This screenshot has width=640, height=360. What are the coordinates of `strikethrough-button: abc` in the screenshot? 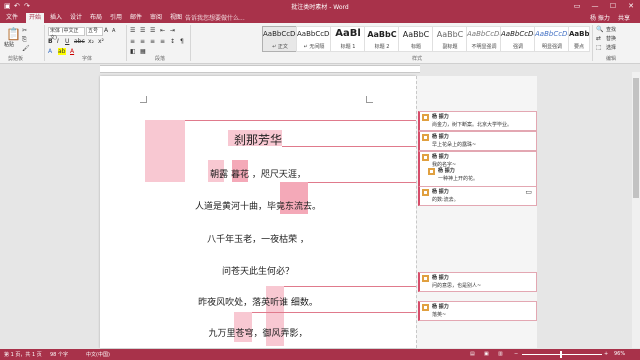 It's located at (79, 41).